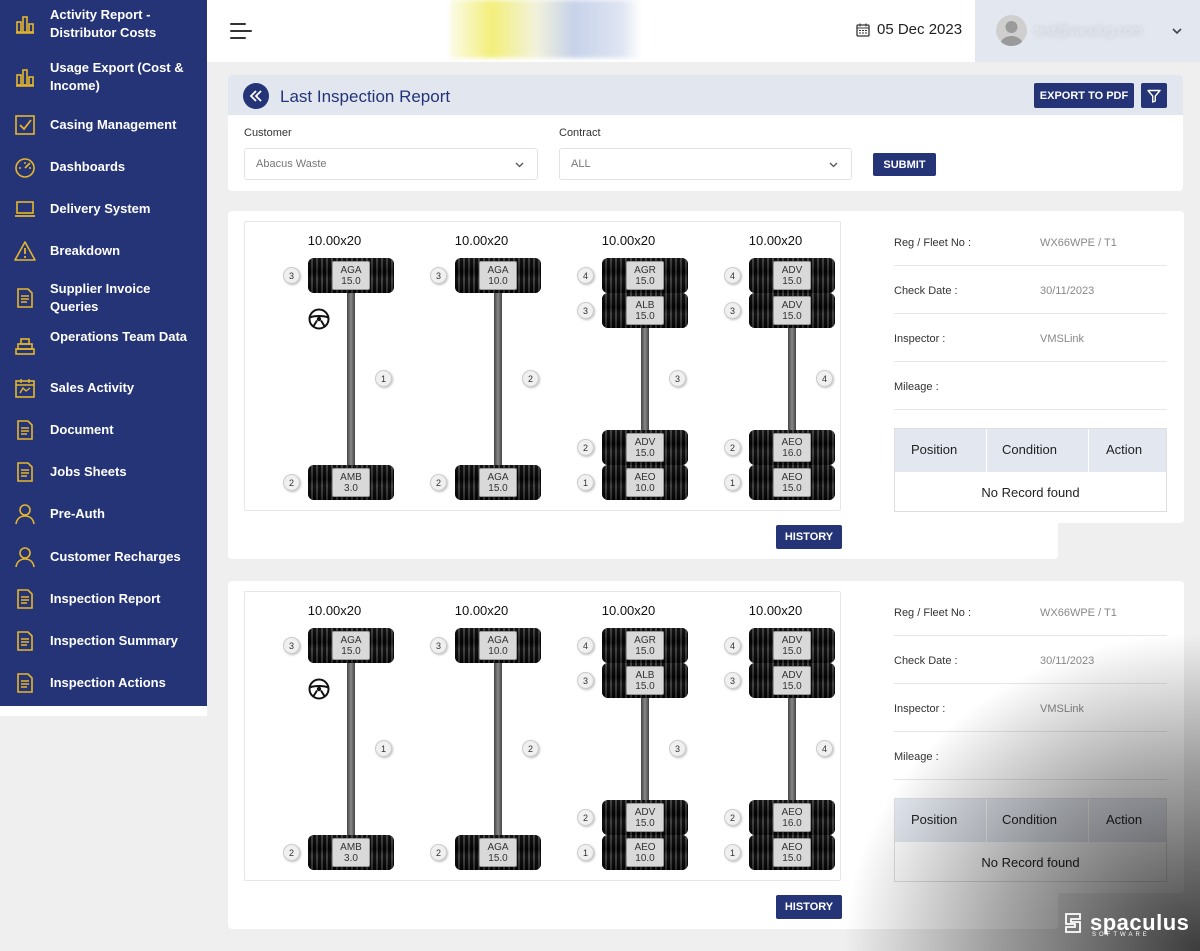 Image resolution: width=1200 pixels, height=951 pixels. What do you see at coordinates (103, 251) in the screenshot?
I see `sidebar-item-breakdown: Breakdown` at bounding box center [103, 251].